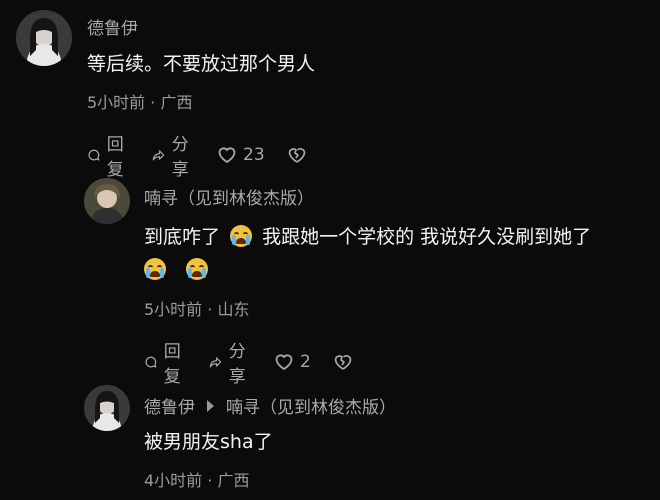 The width and height of the screenshot is (660, 500). Describe the element at coordinates (259, 362) in the screenshot. I see `comment-actions: 回复 分享 2` at that location.